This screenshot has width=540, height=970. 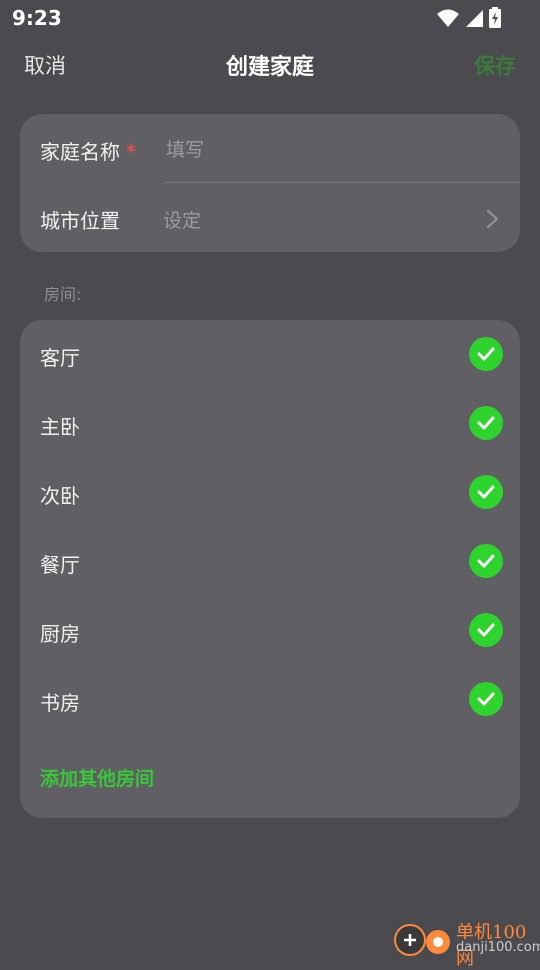 I want to click on family-name-input, so click(x=331, y=150).